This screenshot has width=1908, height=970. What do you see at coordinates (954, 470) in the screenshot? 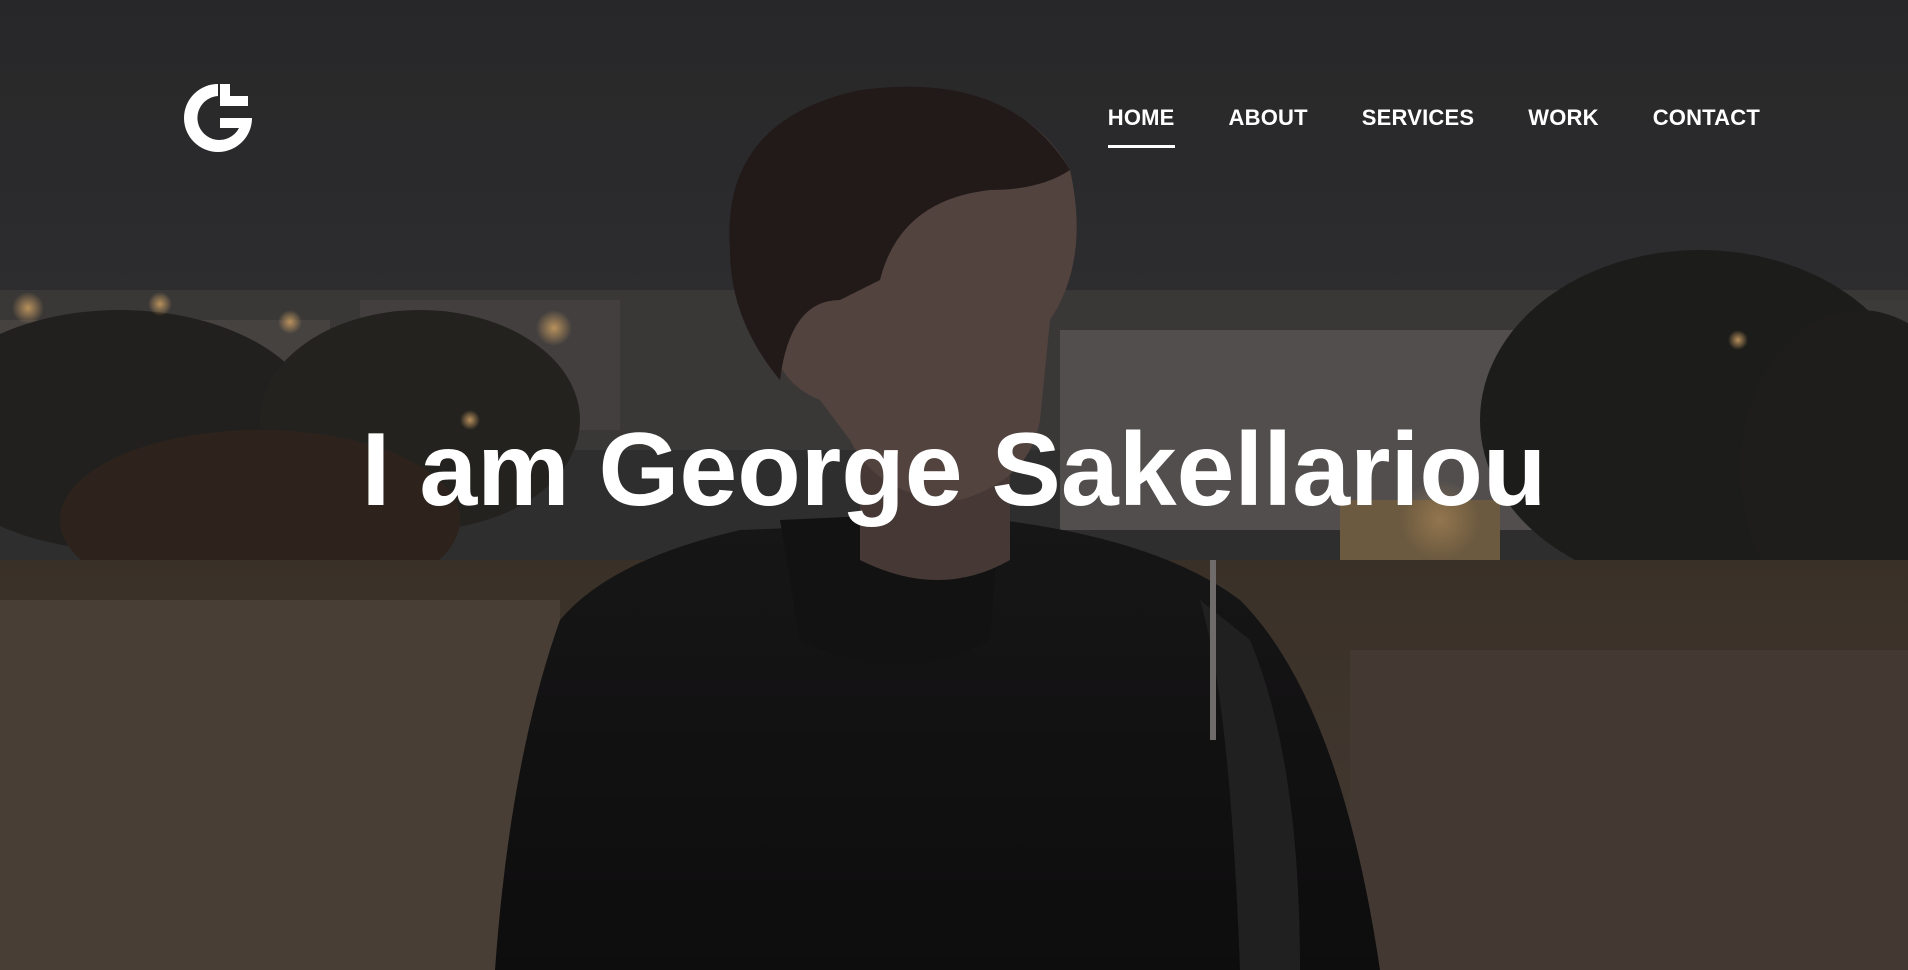
I see `hero-headline: I am George Sakellariou` at bounding box center [954, 470].